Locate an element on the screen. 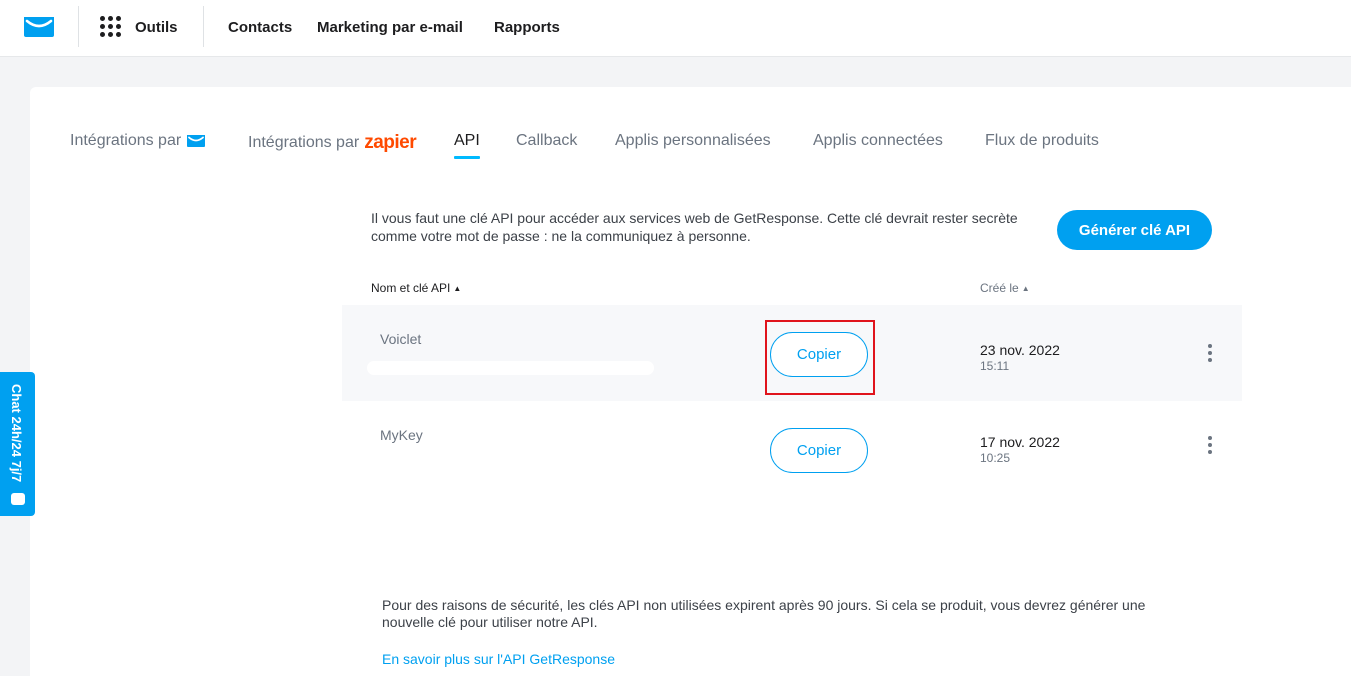 This screenshot has height=676, width=1351. chat-widget: Chat 24h/24 7j/7 is located at coordinates (17, 444).